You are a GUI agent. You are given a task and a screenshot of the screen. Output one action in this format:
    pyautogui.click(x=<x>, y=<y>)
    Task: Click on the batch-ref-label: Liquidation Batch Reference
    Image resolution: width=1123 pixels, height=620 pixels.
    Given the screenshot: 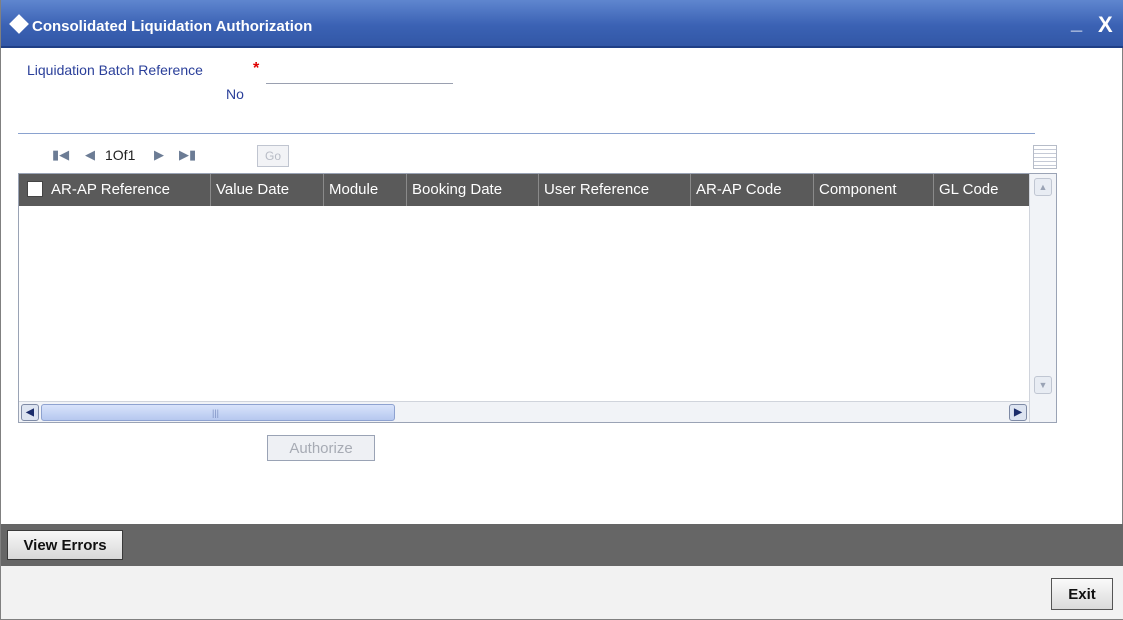 What is the action you would take?
    pyautogui.click(x=115, y=70)
    